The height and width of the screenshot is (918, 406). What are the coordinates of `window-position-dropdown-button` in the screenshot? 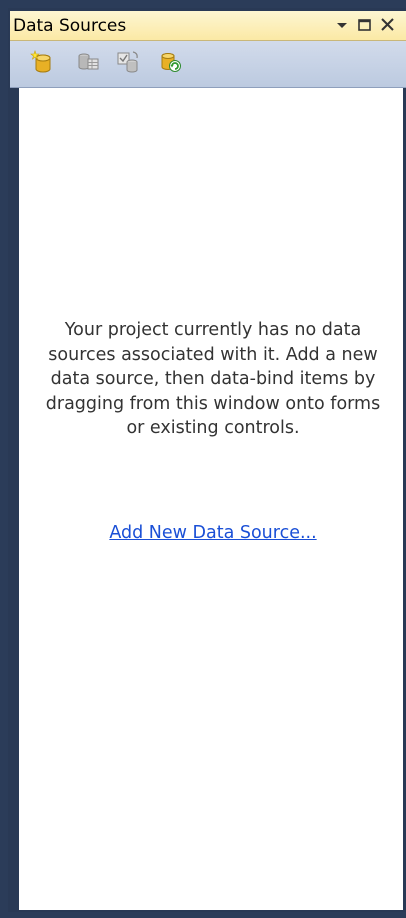 It's located at (342, 25).